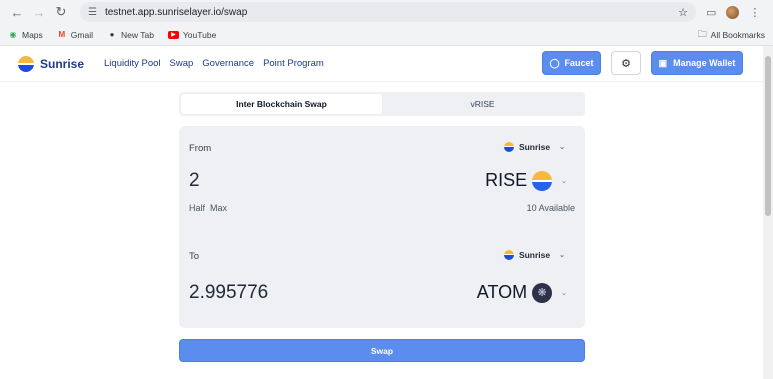  What do you see at coordinates (62, 34) in the screenshot?
I see `gmail-icon: M` at bounding box center [62, 34].